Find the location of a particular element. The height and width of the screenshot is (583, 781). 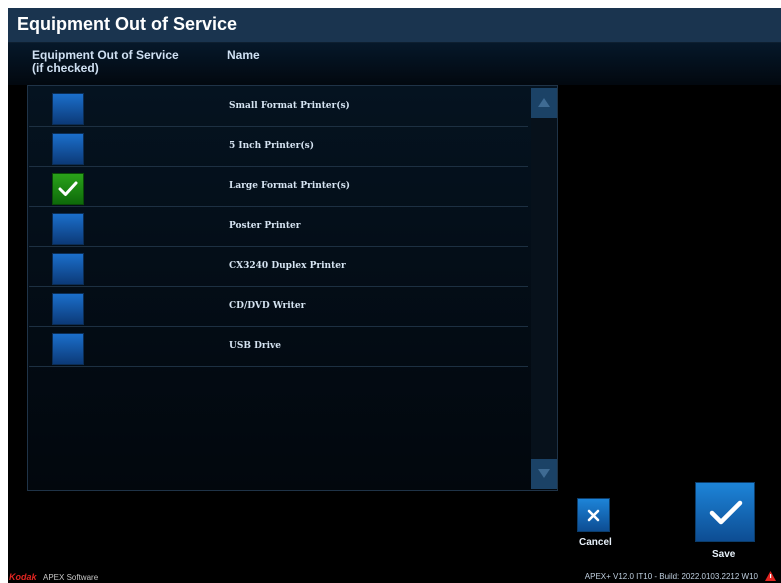

equipment-name: Large Format Printer(s) is located at coordinates (290, 186).